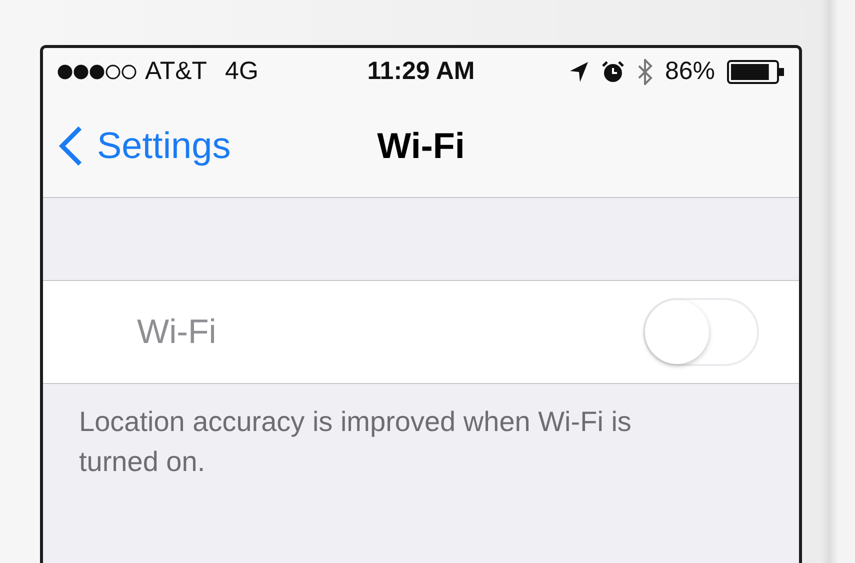 This screenshot has width=855, height=563. Describe the element at coordinates (644, 71) in the screenshot. I see `bluetooth-icon` at that location.